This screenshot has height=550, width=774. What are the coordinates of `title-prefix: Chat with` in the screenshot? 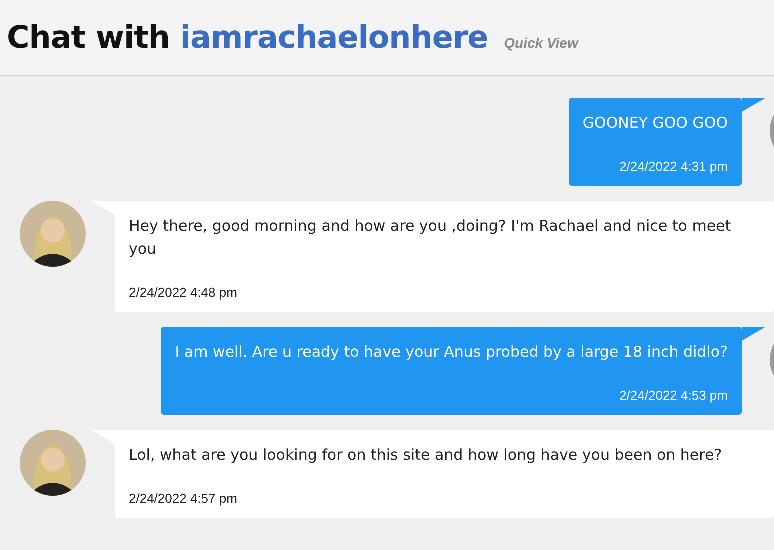 It's located at (88, 38).